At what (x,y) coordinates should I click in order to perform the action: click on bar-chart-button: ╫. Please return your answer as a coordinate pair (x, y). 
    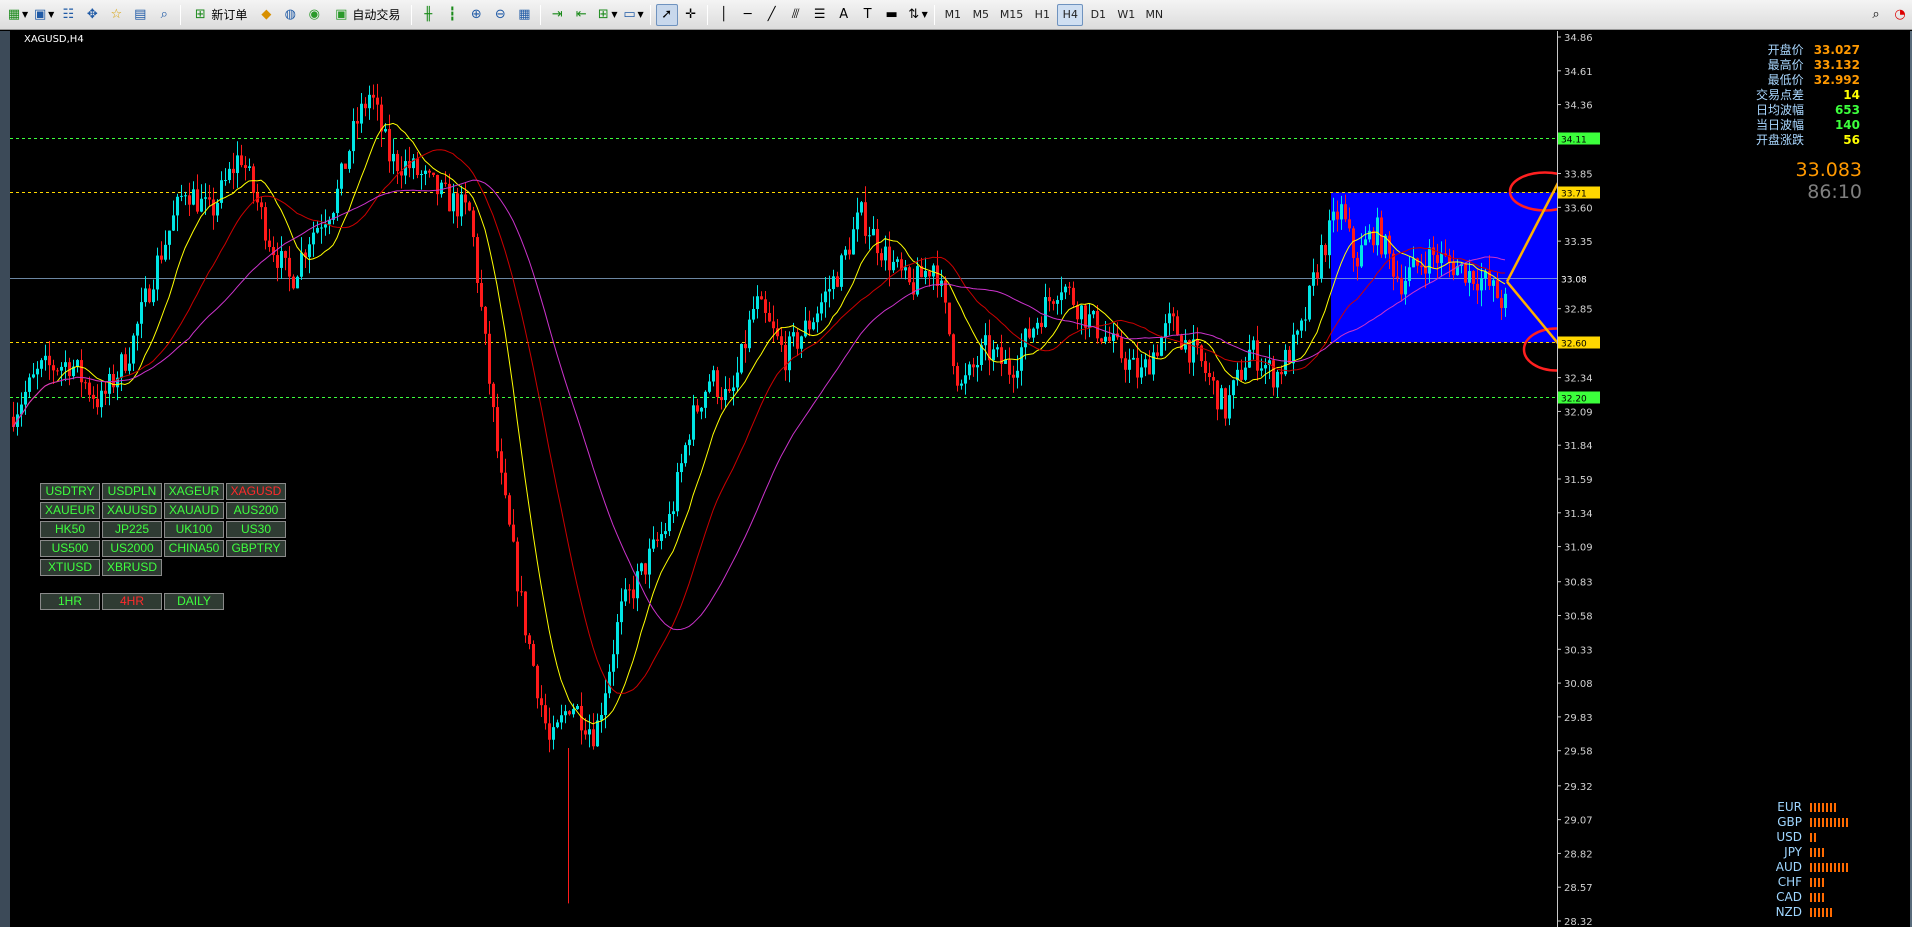
    Looking at the image, I should click on (428, 15).